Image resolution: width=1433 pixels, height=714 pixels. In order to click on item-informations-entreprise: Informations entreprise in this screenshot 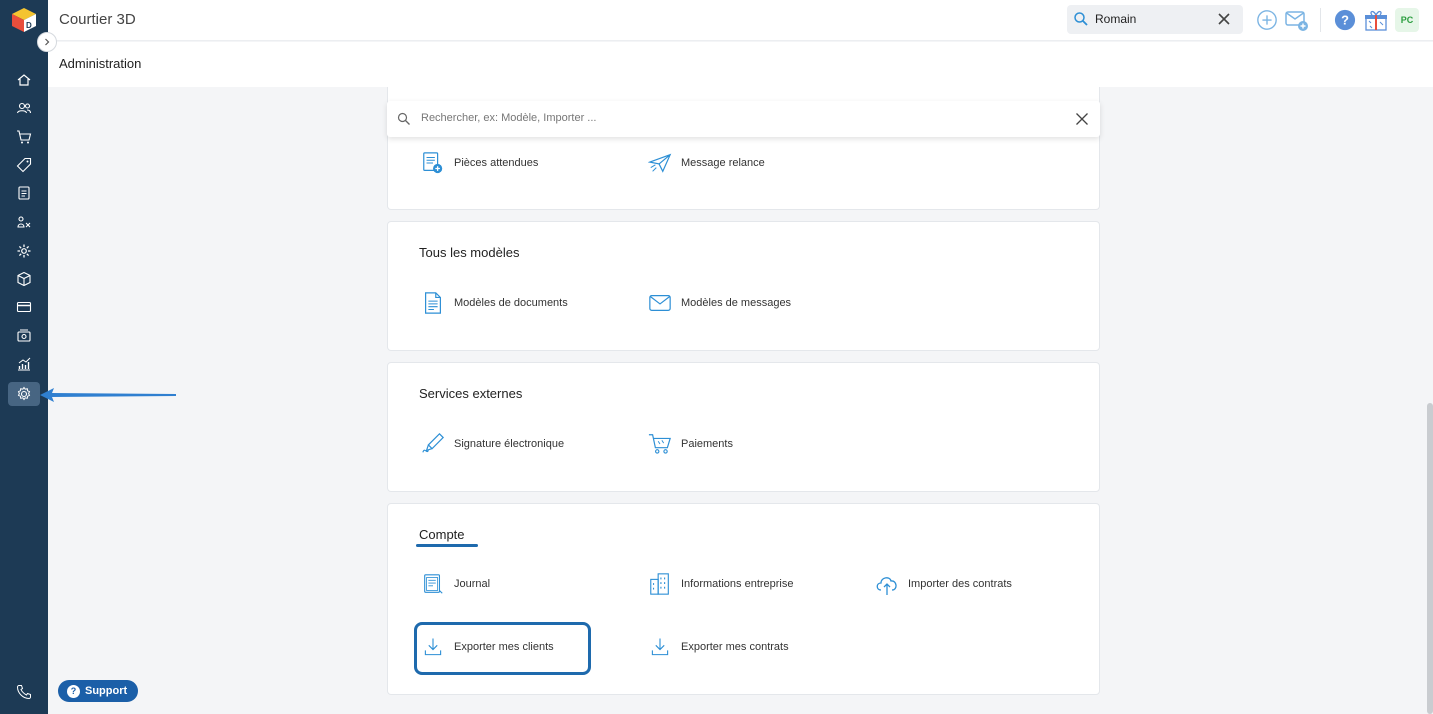, I will do `click(720, 584)`.